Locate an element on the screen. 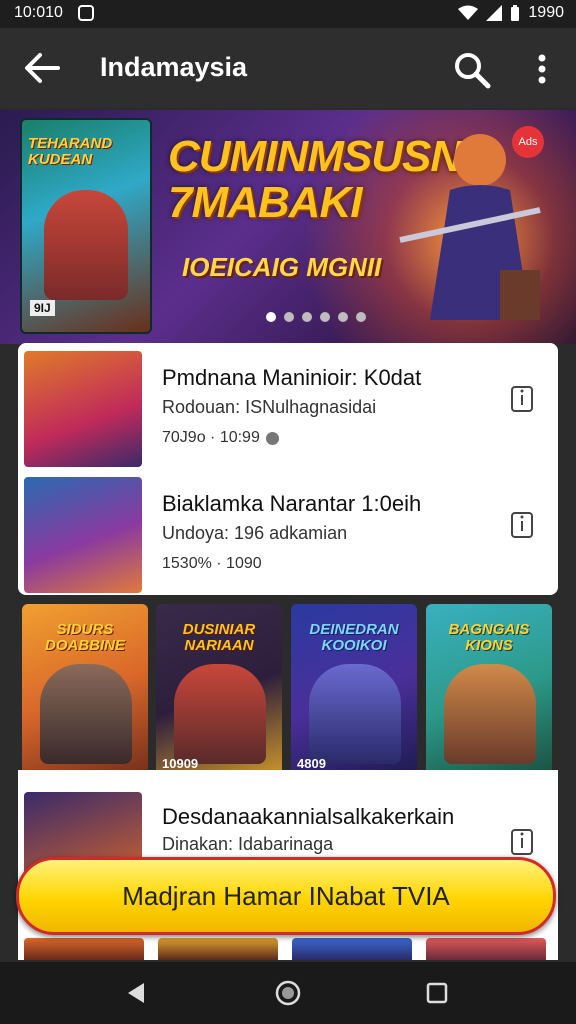 The width and height of the screenshot is (576, 1024). game-subtitle: Rodouan: ISNulhagnasidai is located at coordinates (269, 407).